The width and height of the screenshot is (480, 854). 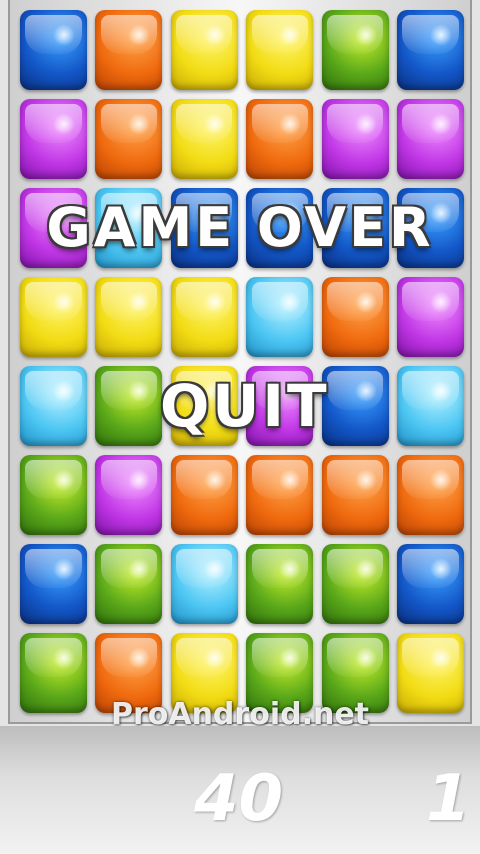 I want to click on score-value: 40, so click(x=239, y=799).